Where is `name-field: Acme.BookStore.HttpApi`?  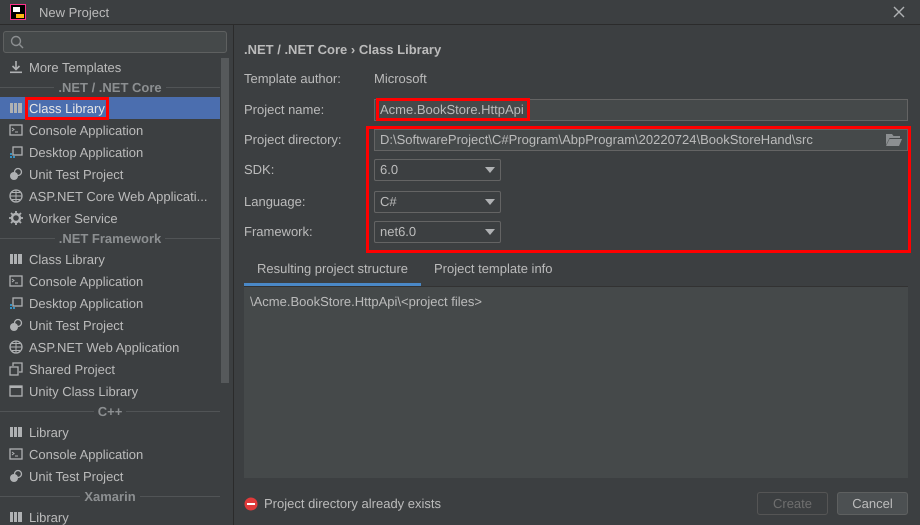
name-field: Acme.BookStore.HttpApi is located at coordinates (641, 109).